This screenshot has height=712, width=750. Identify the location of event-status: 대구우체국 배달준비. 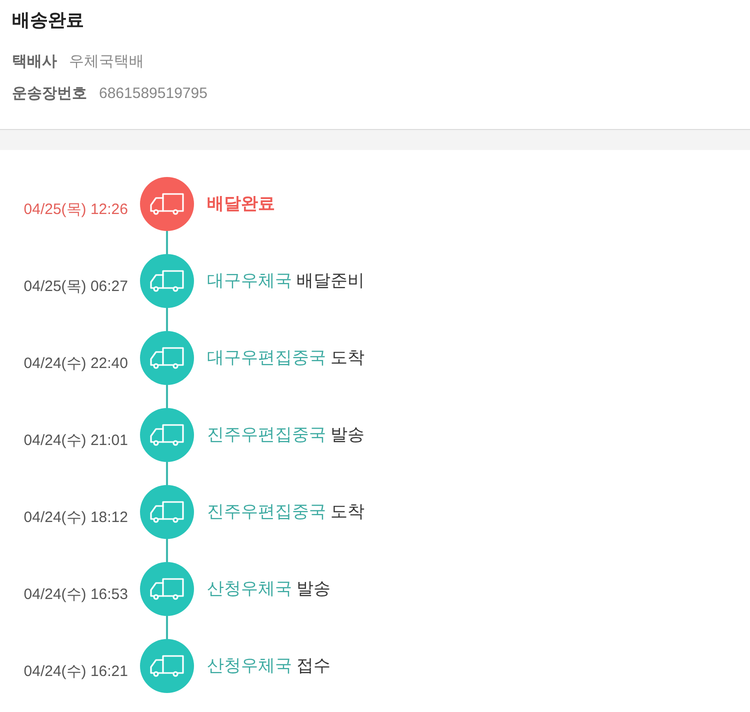
(286, 281).